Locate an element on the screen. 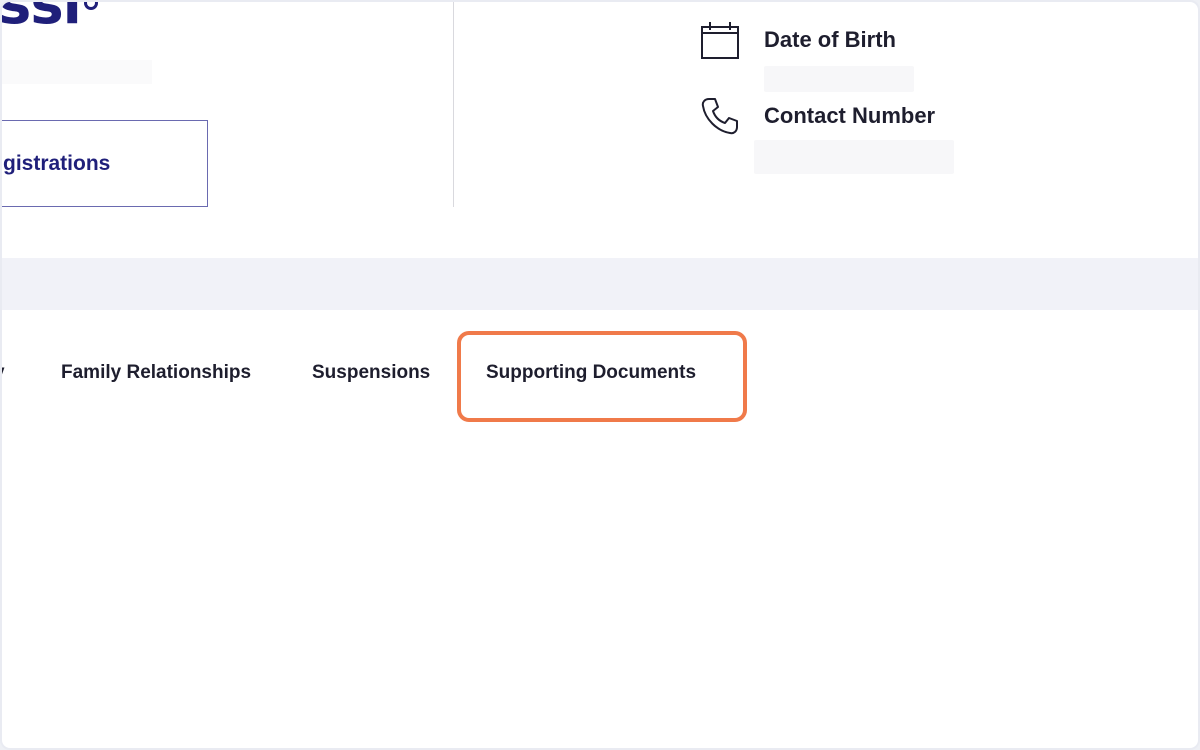 This screenshot has height=750, width=1200. dob-value is located at coordinates (839, 79).